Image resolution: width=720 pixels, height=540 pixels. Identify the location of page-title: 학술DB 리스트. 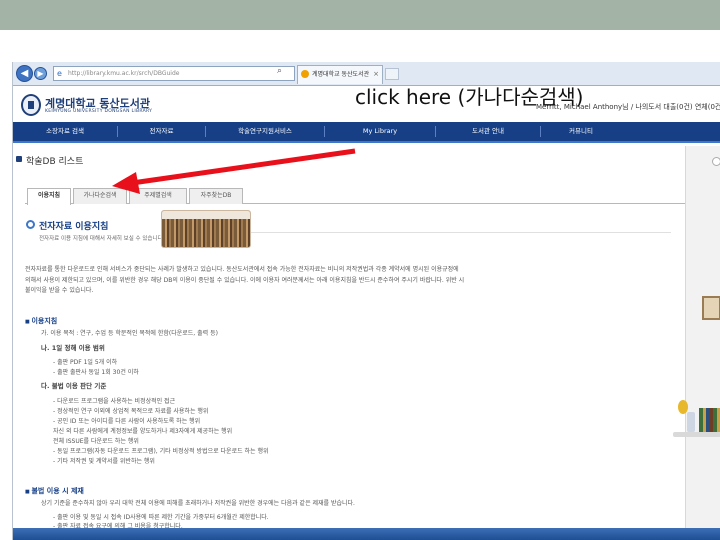
(49, 160).